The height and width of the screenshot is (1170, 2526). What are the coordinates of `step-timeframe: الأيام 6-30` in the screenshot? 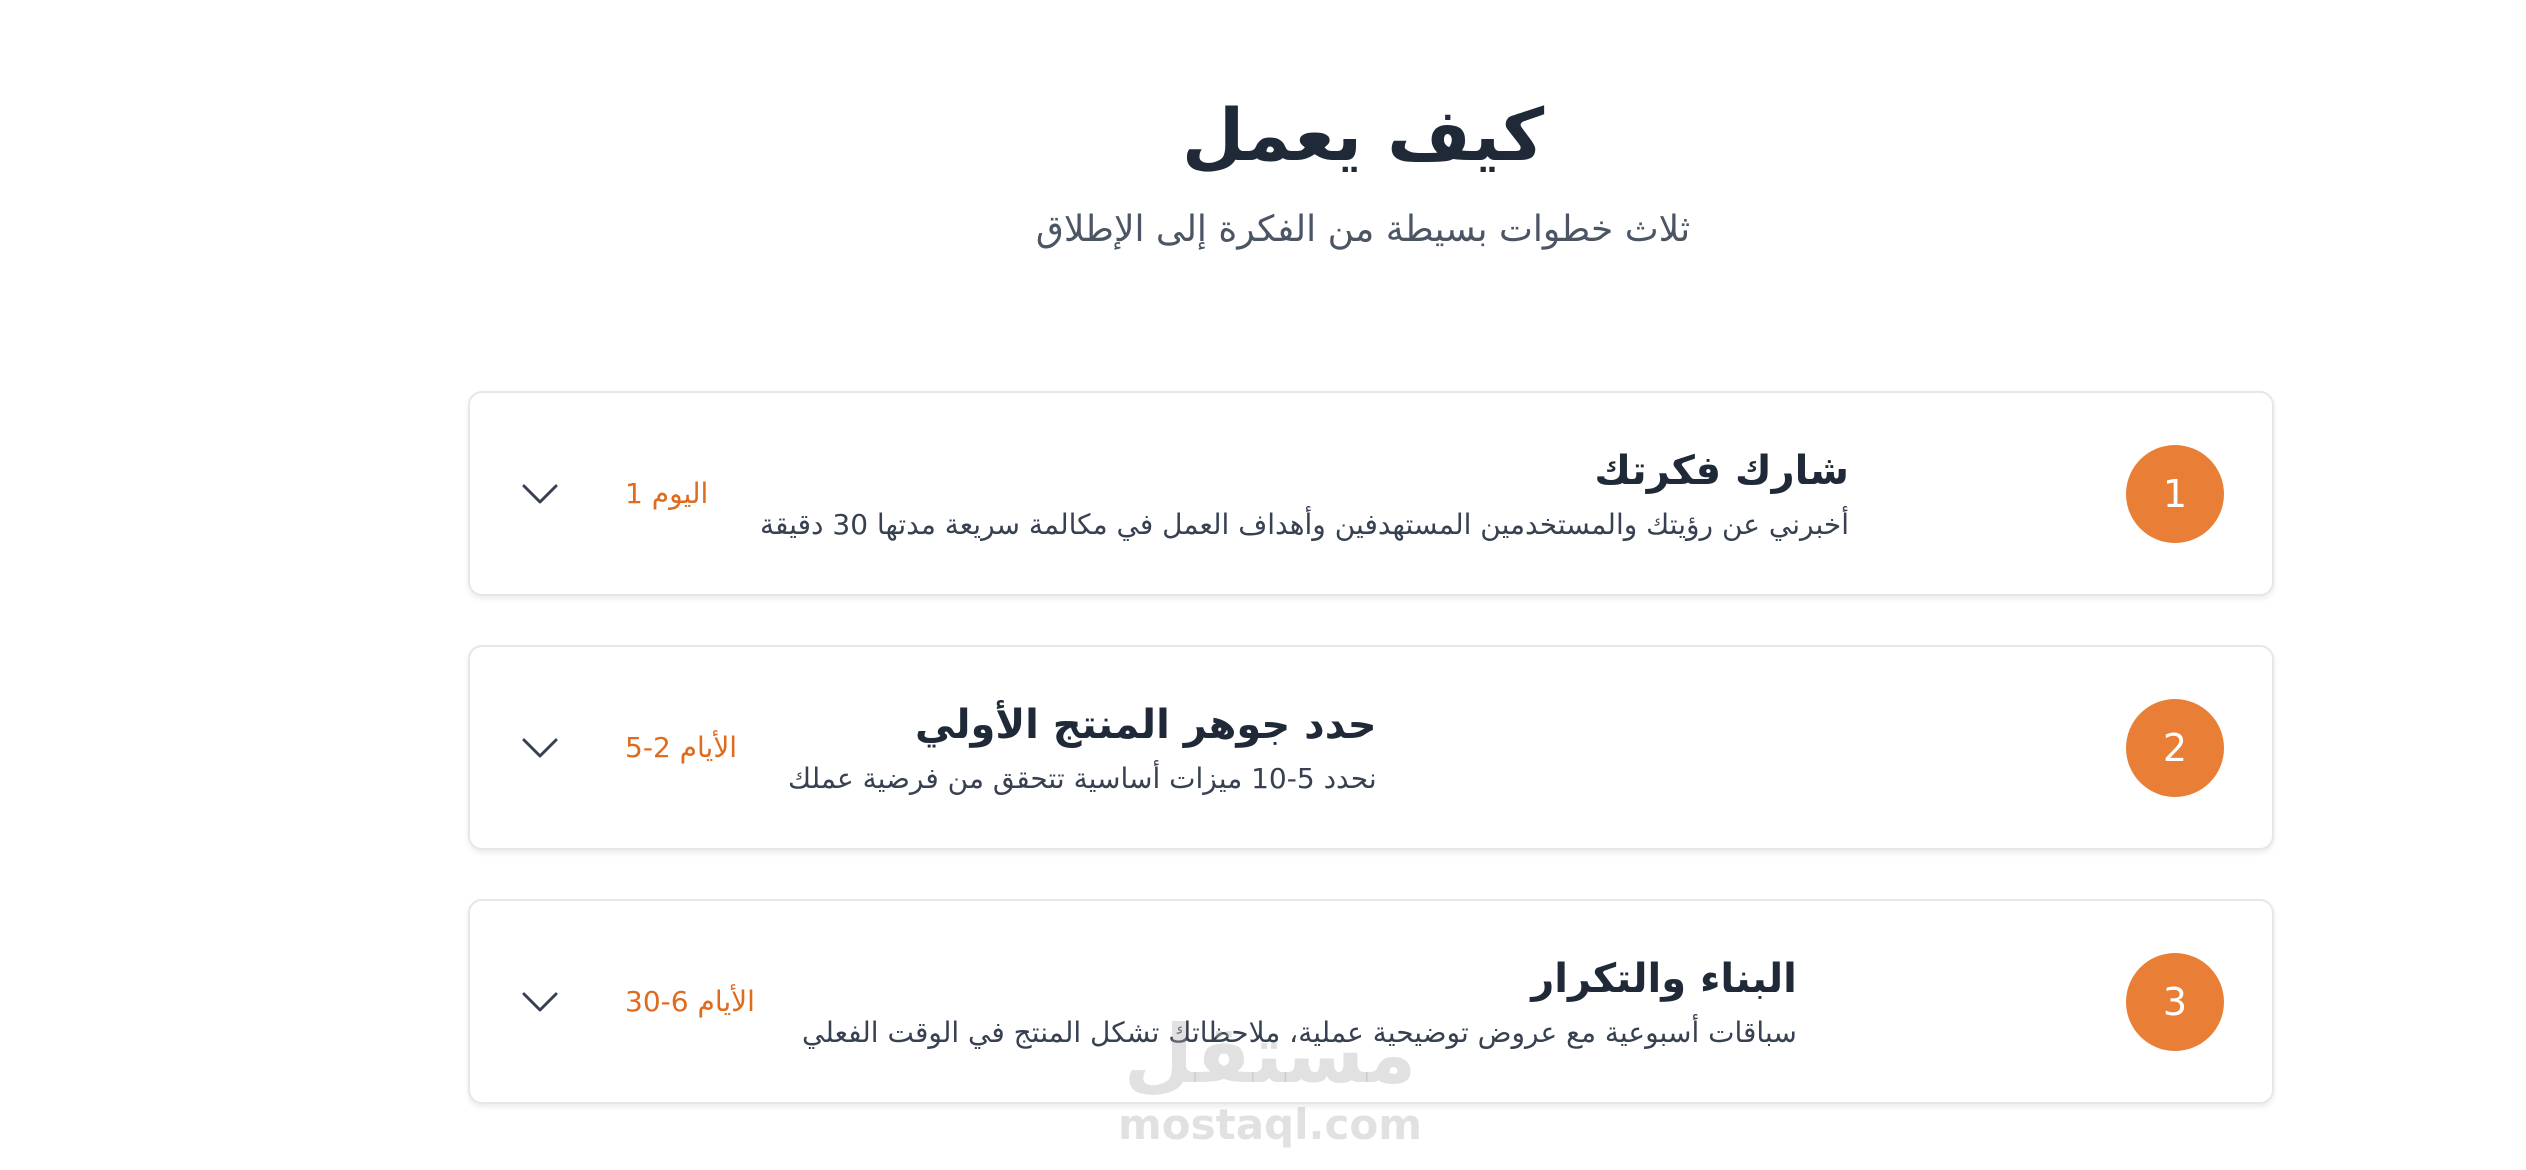 It's located at (690, 1001).